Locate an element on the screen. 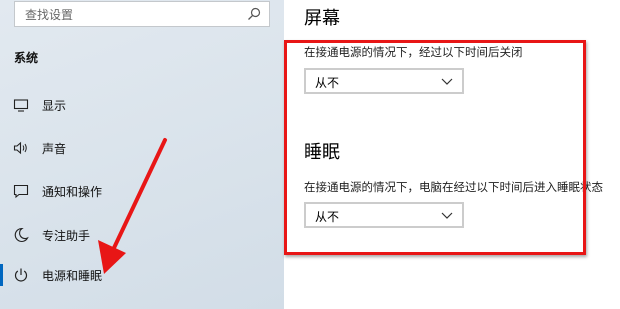 This screenshot has width=620, height=309. sleep-description: 在接通电源的情况下，电脑在经过以下时间后进入睡眠状态 is located at coordinates (453, 187).